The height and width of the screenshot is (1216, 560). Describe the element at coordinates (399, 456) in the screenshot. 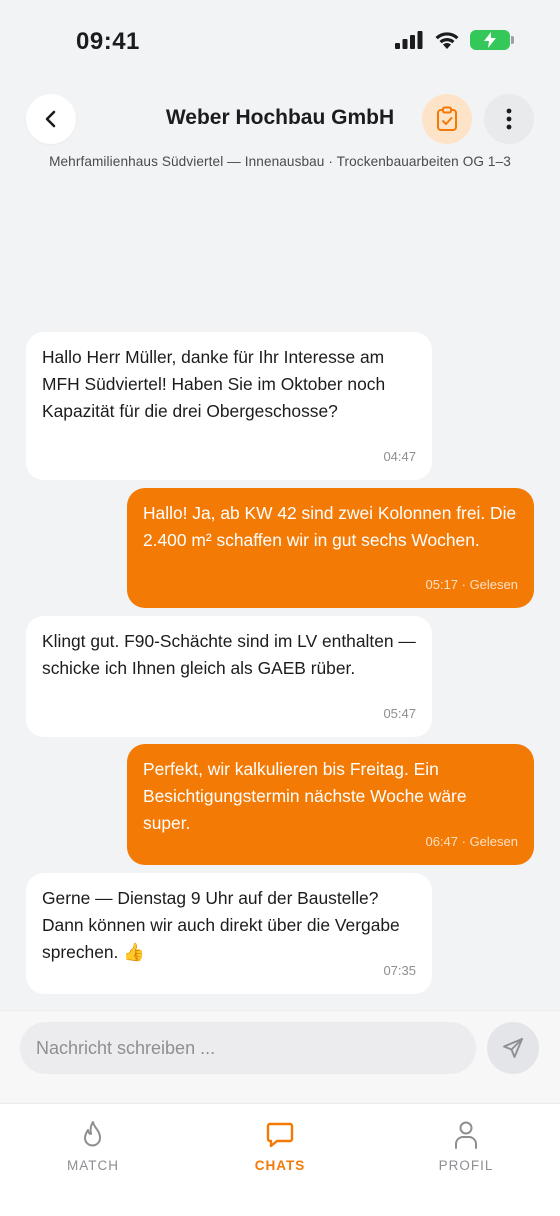

I see `message-timestamp: 04:47` at that location.